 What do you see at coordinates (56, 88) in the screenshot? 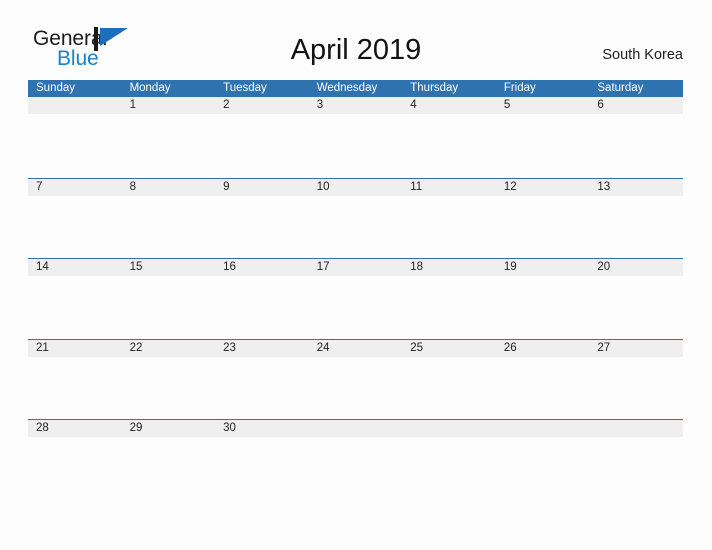
I see `weekday-header-sunday: Sunday` at bounding box center [56, 88].